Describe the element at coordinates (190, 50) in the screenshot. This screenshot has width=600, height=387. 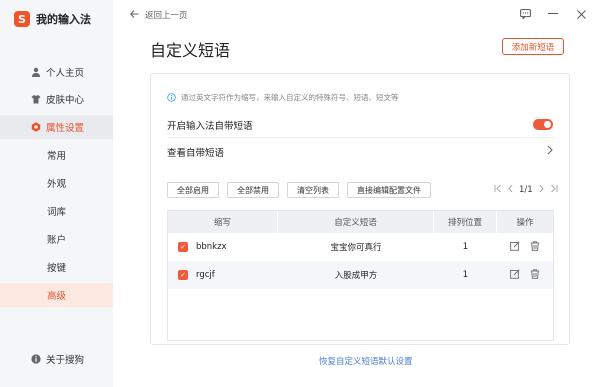
I see `page-title: 自定义短语` at that location.